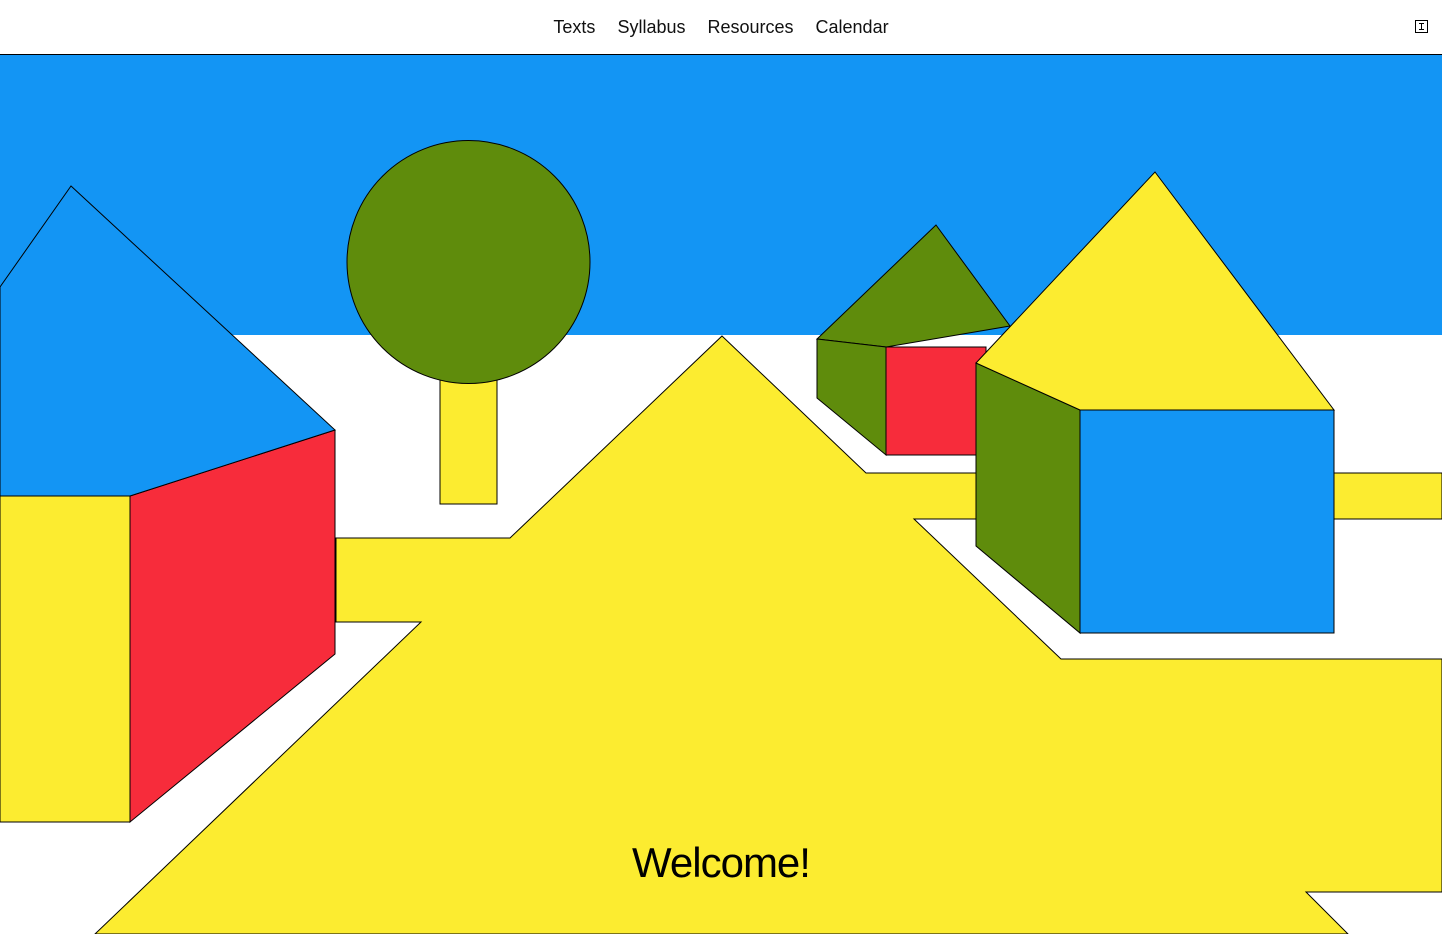  What do you see at coordinates (65, 659) in the screenshot?
I see `left-house-front` at bounding box center [65, 659].